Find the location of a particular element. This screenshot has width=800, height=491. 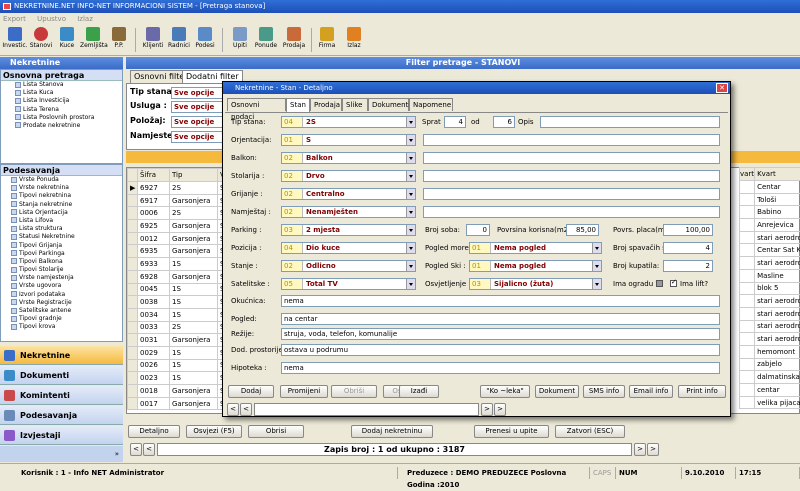

prenesi-u-upite-button: Prenesi u upite is located at coordinates (511, 431).